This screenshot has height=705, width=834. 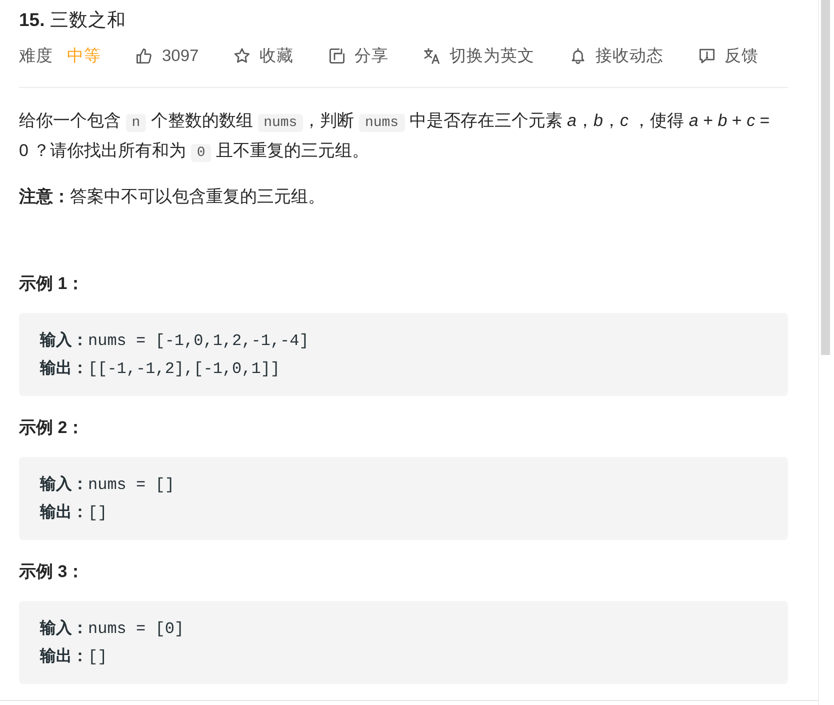 I want to click on difficulty-value: 中等, so click(x=84, y=56).